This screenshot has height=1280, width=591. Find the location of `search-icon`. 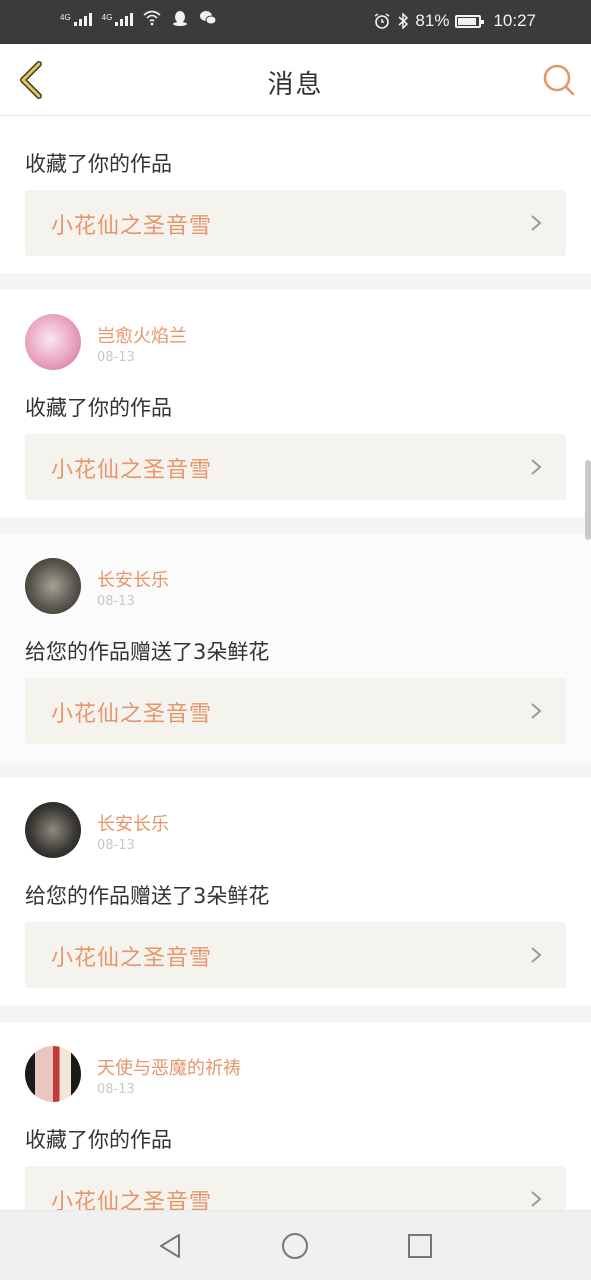

search-icon is located at coordinates (559, 80).